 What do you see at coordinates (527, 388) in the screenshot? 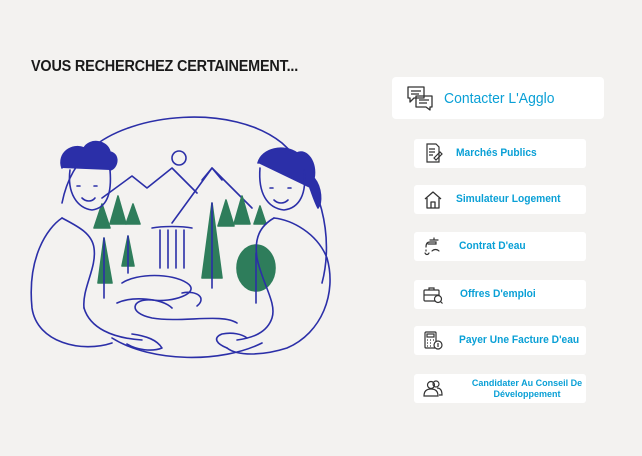
I see `link-label: Candidater Au Conseil De Développement` at bounding box center [527, 388].